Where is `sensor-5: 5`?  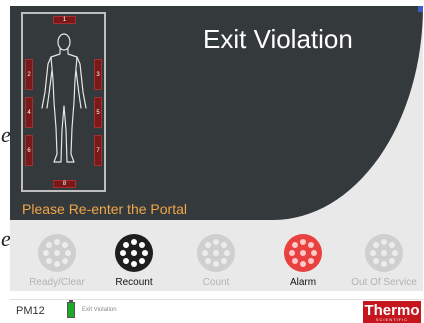
sensor-5: 5 is located at coordinates (98, 112).